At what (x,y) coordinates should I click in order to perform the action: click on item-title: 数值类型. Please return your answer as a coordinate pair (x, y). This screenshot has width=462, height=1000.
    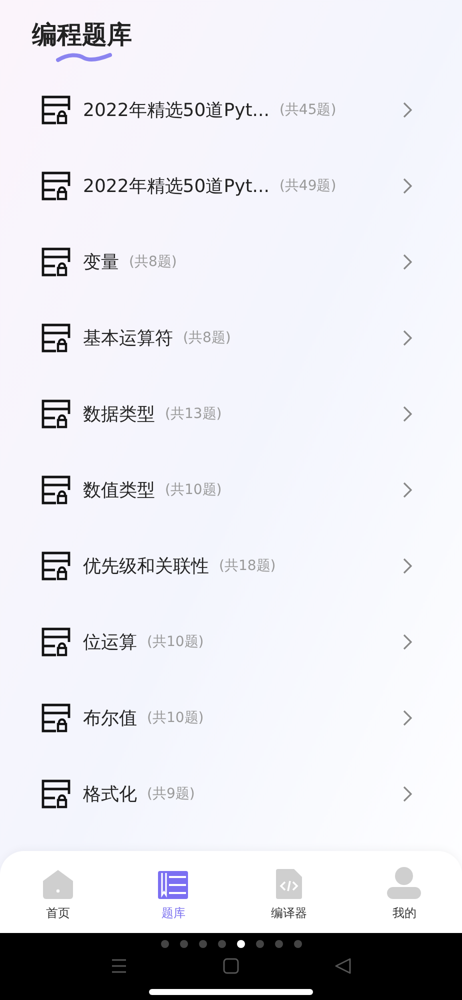
    Looking at the image, I should click on (119, 490).